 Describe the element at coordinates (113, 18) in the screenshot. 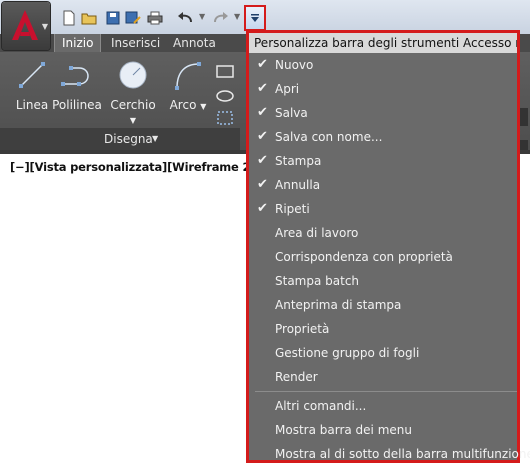

I see `save-icon` at that location.